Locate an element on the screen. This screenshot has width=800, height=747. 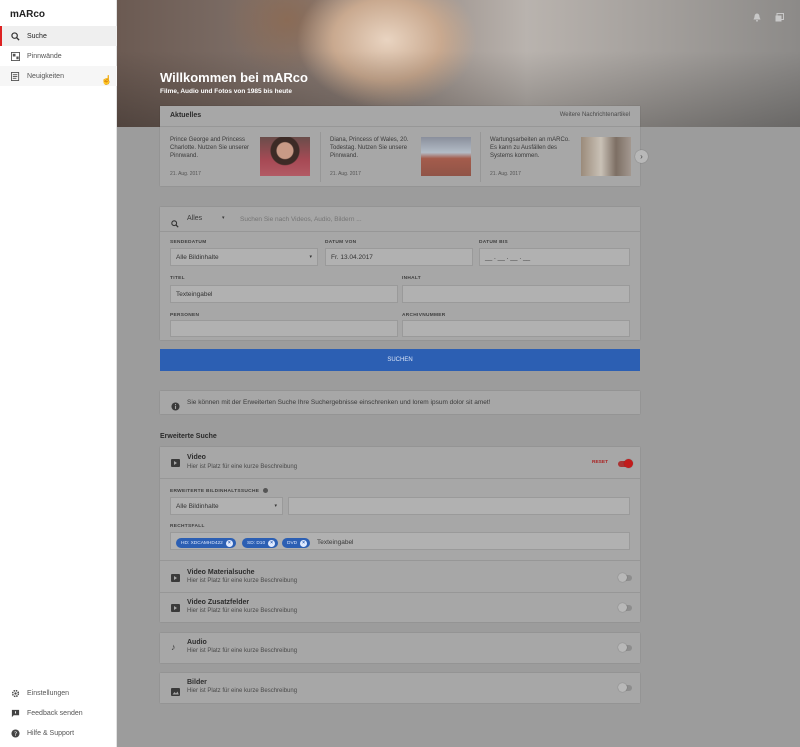
audio-toggle is located at coordinates (625, 647).